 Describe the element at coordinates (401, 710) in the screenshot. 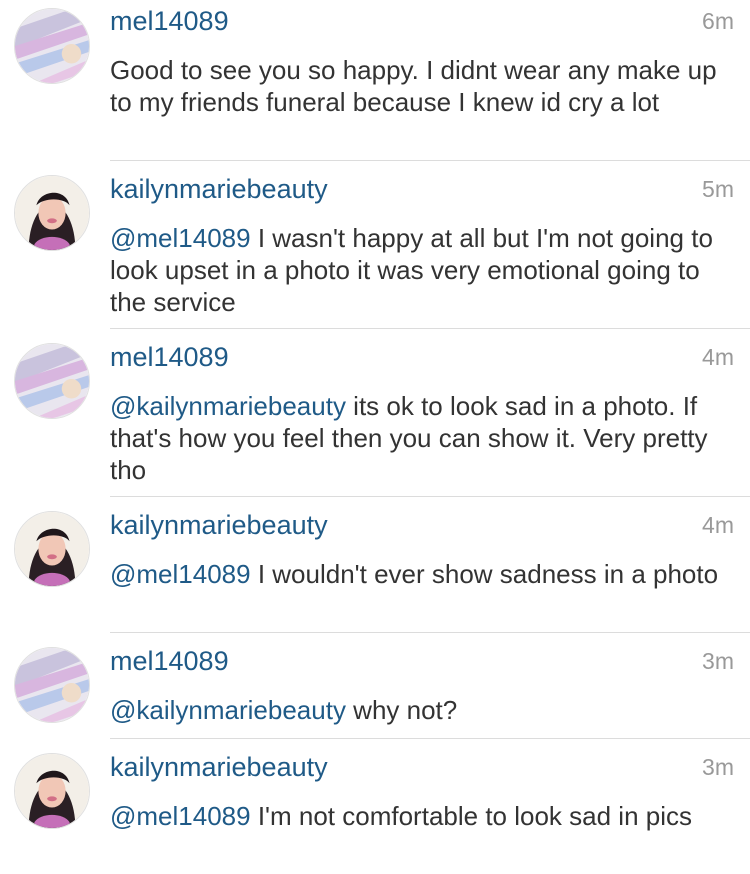

I see `comment-body: why not?` at that location.